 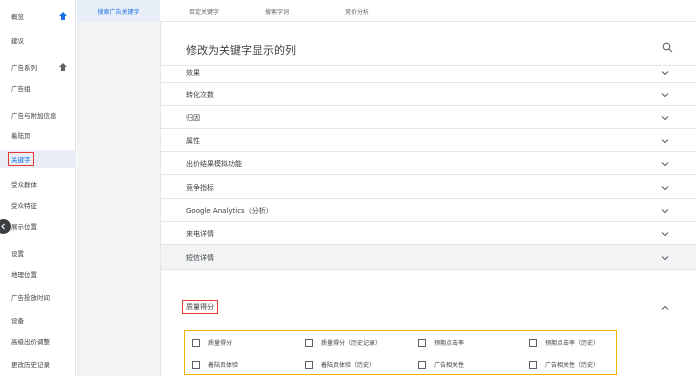 I want to click on chevron-up-icon, so click(x=665, y=307).